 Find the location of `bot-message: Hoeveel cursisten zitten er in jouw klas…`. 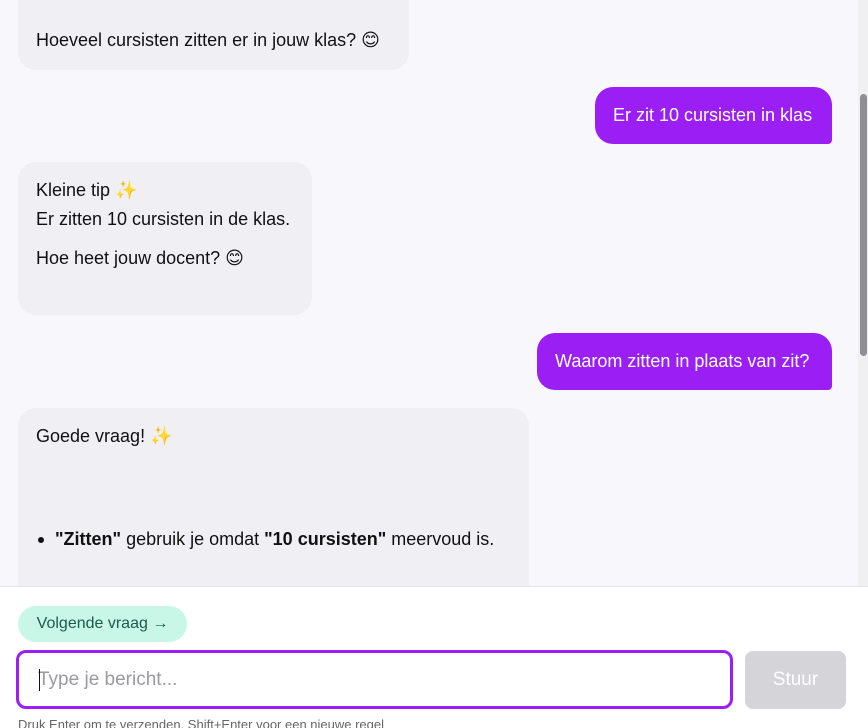

bot-message: Hoeveel cursisten zitten er in jouw klas… is located at coordinates (213, 35).